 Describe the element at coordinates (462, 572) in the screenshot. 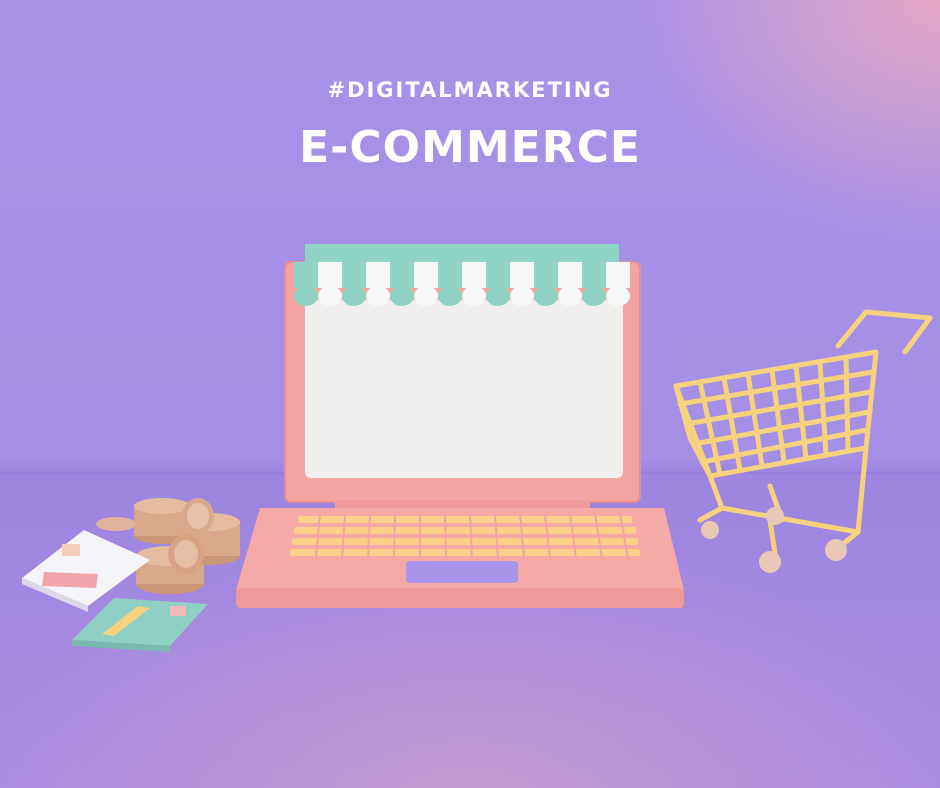

I see `touchpad` at that location.